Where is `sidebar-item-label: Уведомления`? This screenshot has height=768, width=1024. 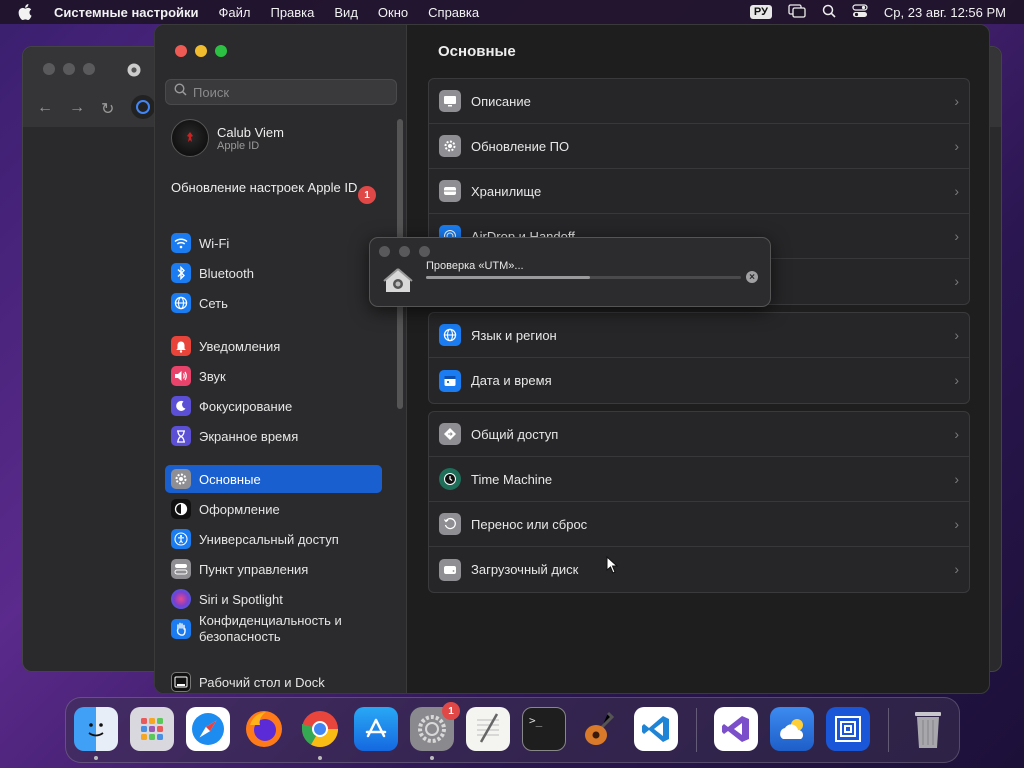
sidebar-item-label: Уведомления is located at coordinates (240, 346).